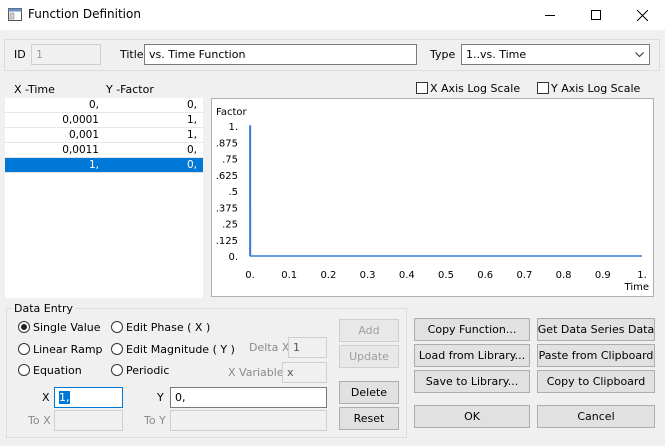 Image resolution: width=665 pixels, height=446 pixels. Describe the element at coordinates (233, 257) in the screenshot. I see `y-tick-label: 0.` at that location.